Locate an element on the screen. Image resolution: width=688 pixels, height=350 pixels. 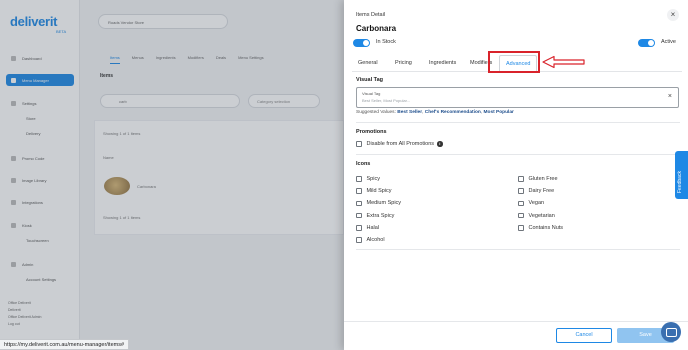
icon-option-label: Vegan is located at coordinates (536, 203).